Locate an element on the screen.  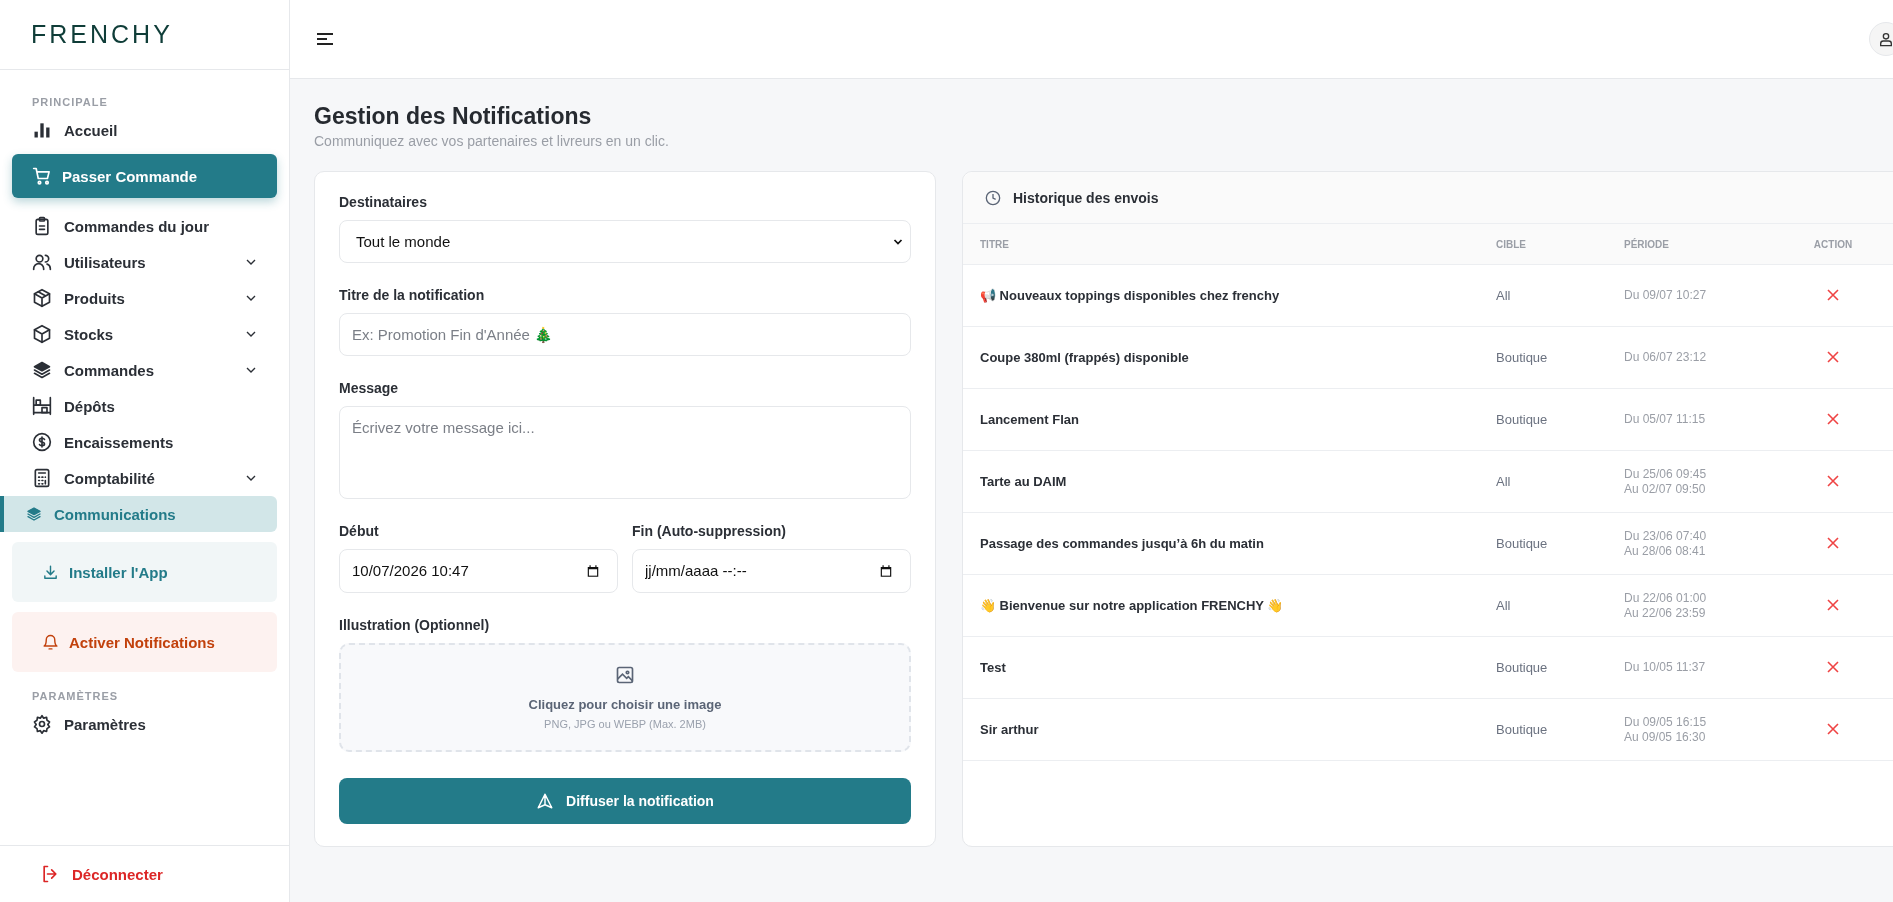
image-upload-area: Cliquez pour choisir une image PNG, JPG ou WEBP (Max. 2MB) is located at coordinates (625, 697).